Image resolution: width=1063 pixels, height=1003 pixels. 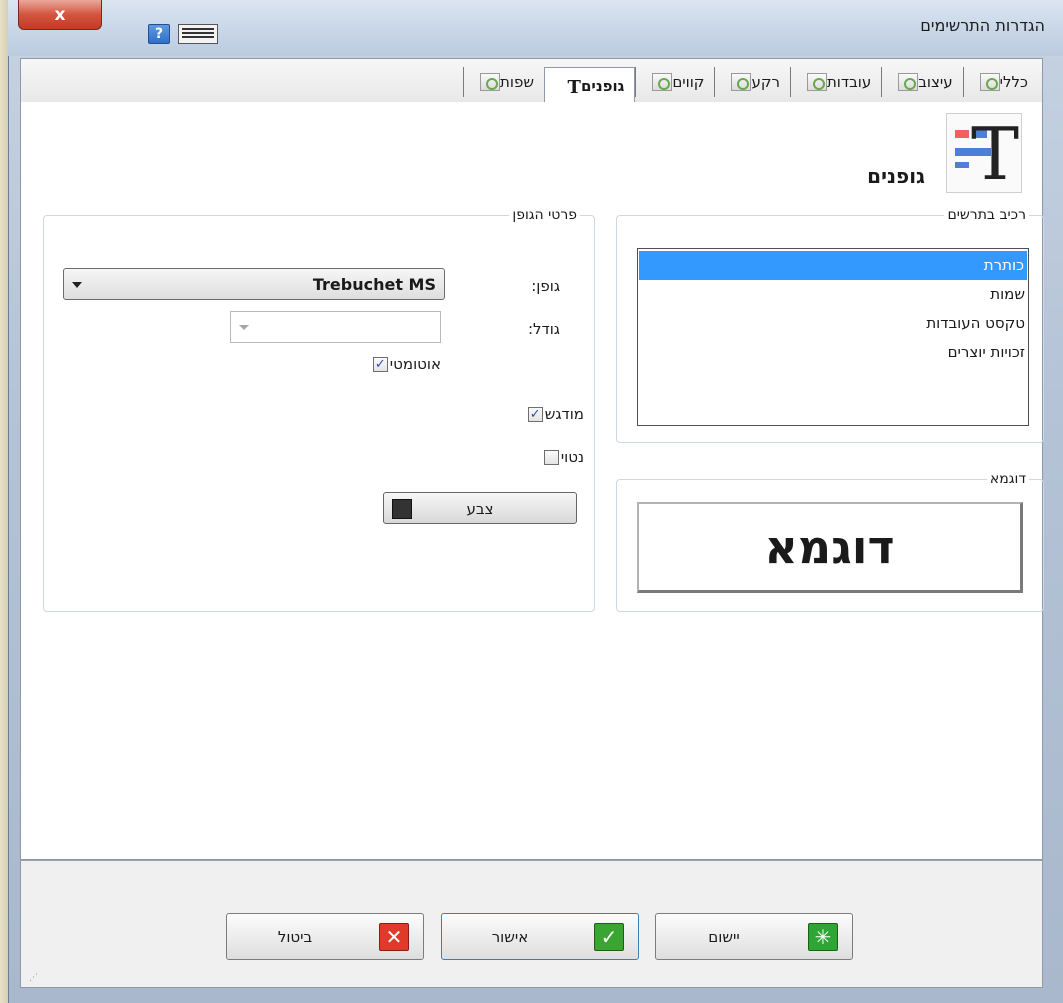 I want to click on tab-general: כללי, so click(x=1000, y=82).